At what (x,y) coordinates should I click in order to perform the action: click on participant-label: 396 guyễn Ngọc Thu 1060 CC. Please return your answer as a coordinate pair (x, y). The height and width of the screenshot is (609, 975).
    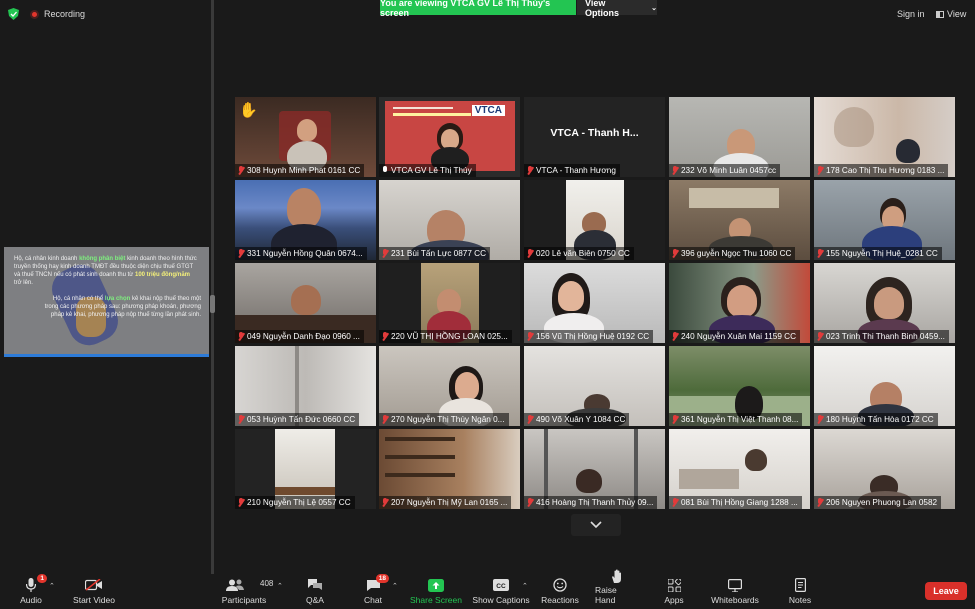
    Looking at the image, I should click on (732, 253).